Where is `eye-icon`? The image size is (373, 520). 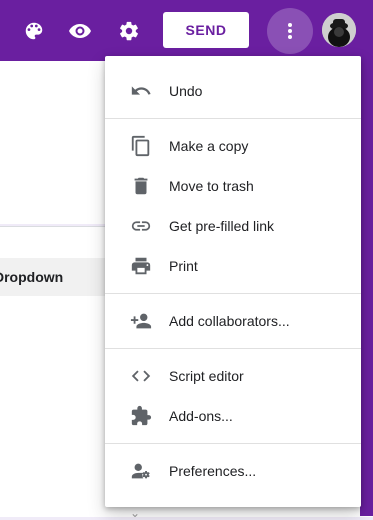
eye-icon is located at coordinates (80, 31).